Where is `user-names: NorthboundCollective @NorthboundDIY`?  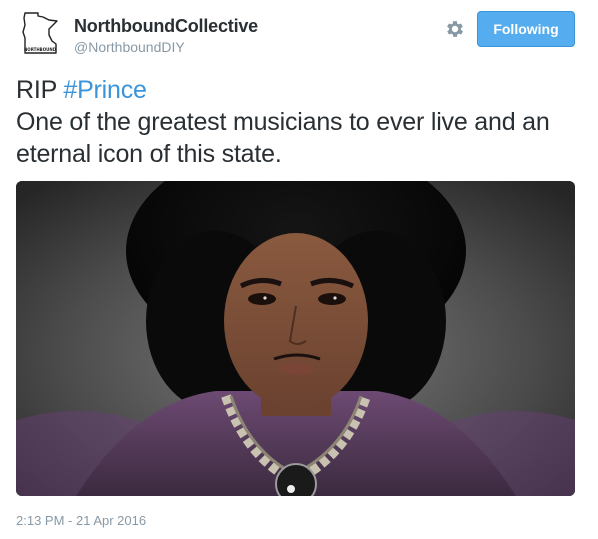 user-names: NorthboundCollective @NorthboundDIY is located at coordinates (166, 35).